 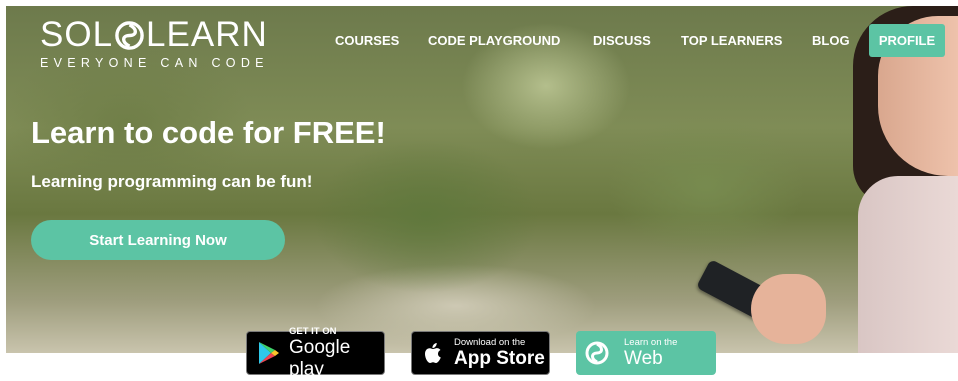 I want to click on nav-blog: BLOG, so click(x=831, y=40).